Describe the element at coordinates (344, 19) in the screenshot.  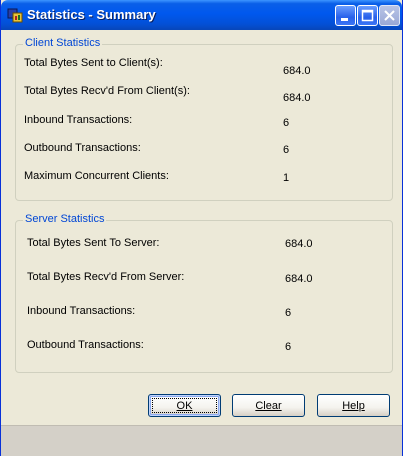
I see `minimize-icon` at that location.